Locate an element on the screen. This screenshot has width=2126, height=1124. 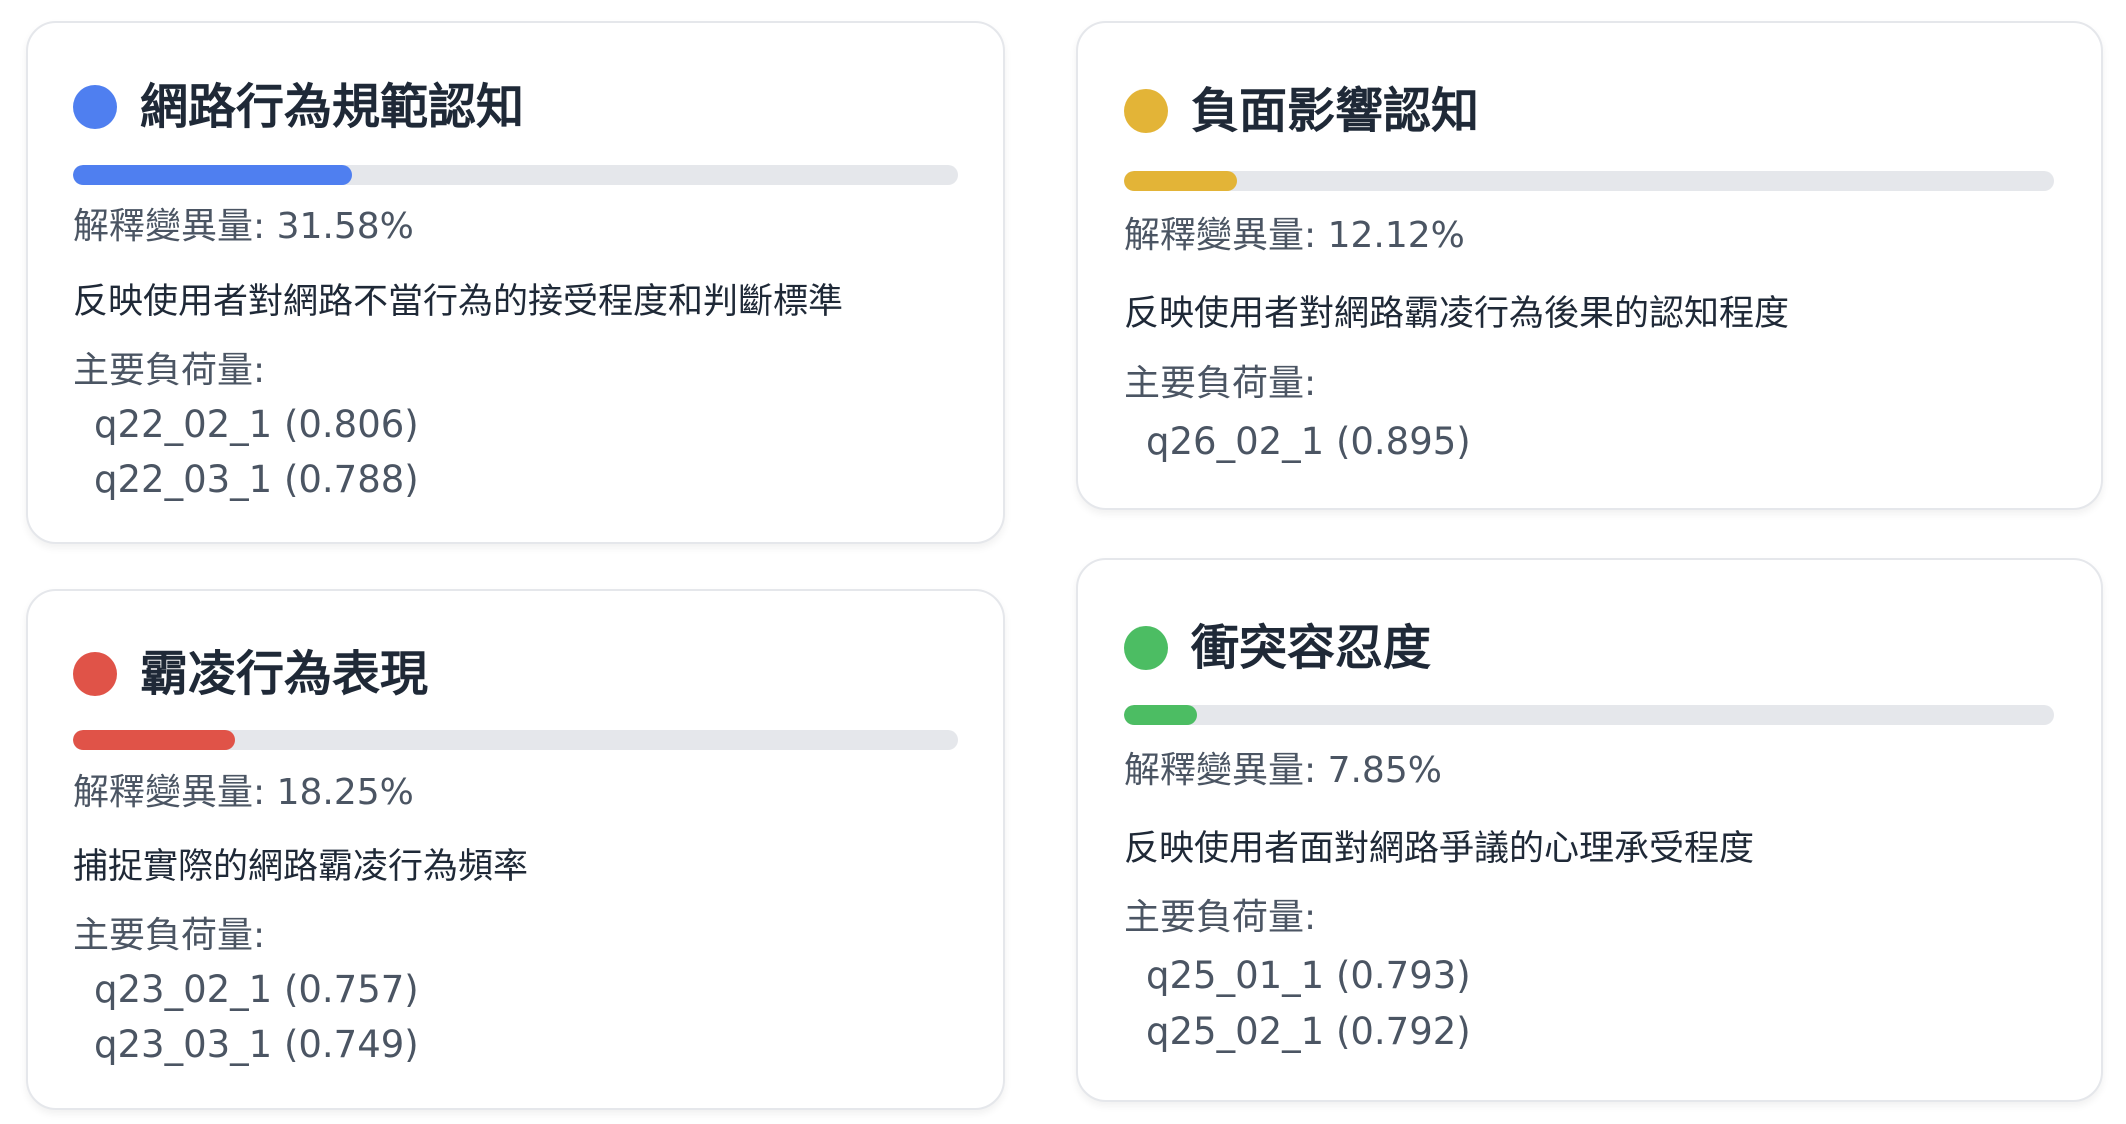
factor-description: 反映使用者對網路不當行為的接受程度和判斷標準 is located at coordinates (458, 302).